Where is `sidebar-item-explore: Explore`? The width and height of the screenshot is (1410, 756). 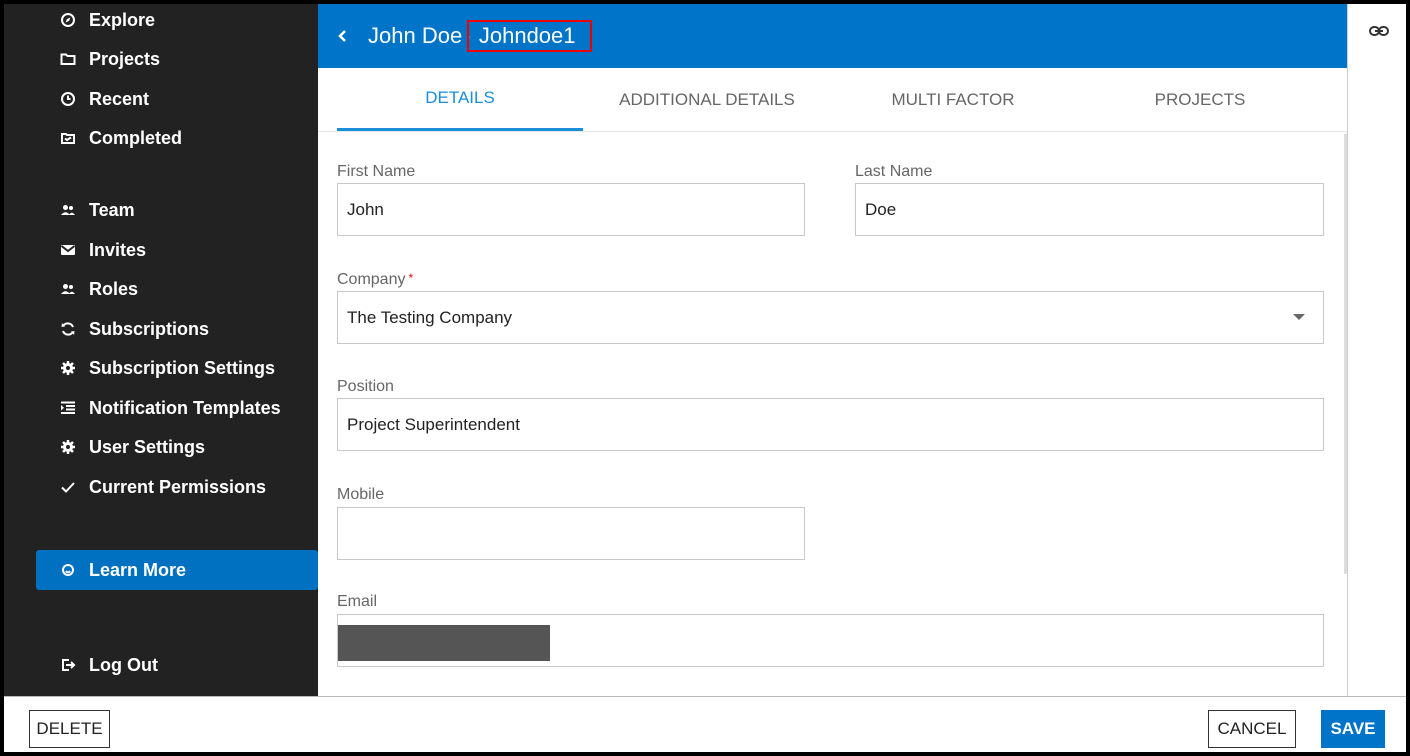 sidebar-item-explore: Explore is located at coordinates (177, 22).